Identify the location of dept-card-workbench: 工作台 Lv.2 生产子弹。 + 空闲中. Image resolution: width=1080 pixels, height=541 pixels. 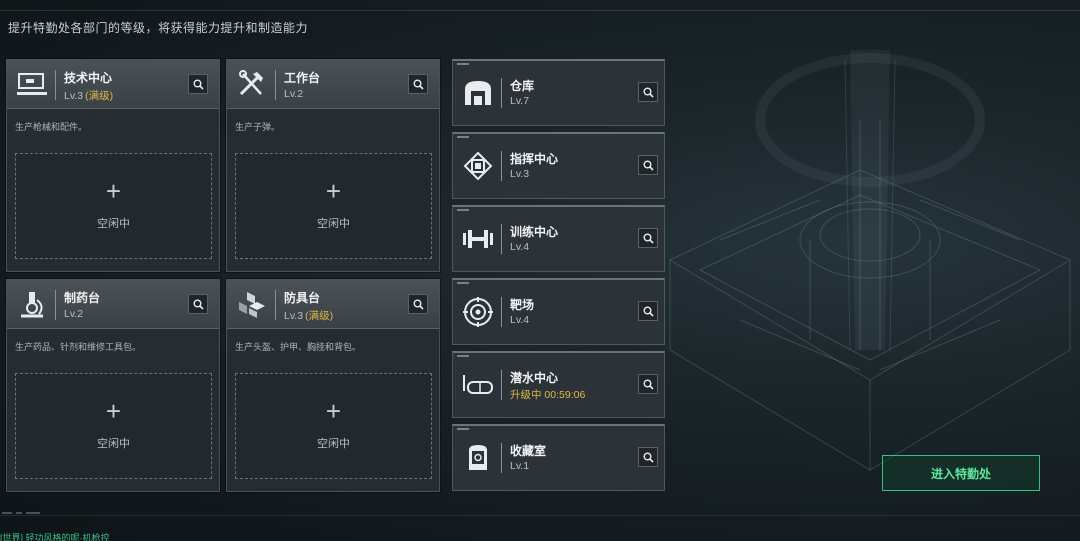
(333, 165).